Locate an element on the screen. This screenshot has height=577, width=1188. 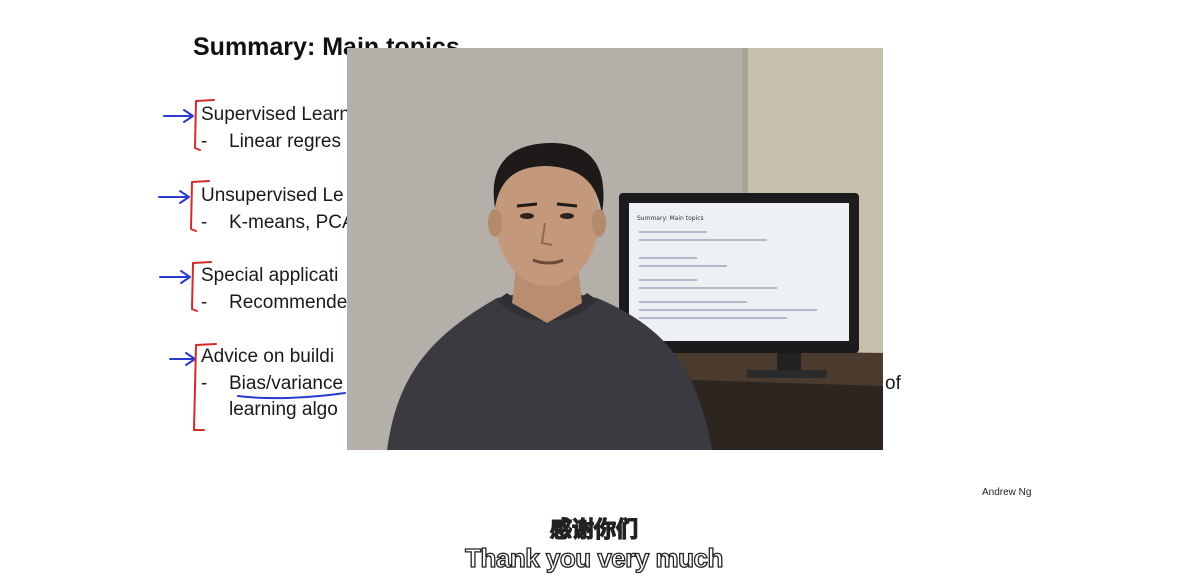
section-heading-supervised: Supervised Learn is located at coordinates (275, 114).